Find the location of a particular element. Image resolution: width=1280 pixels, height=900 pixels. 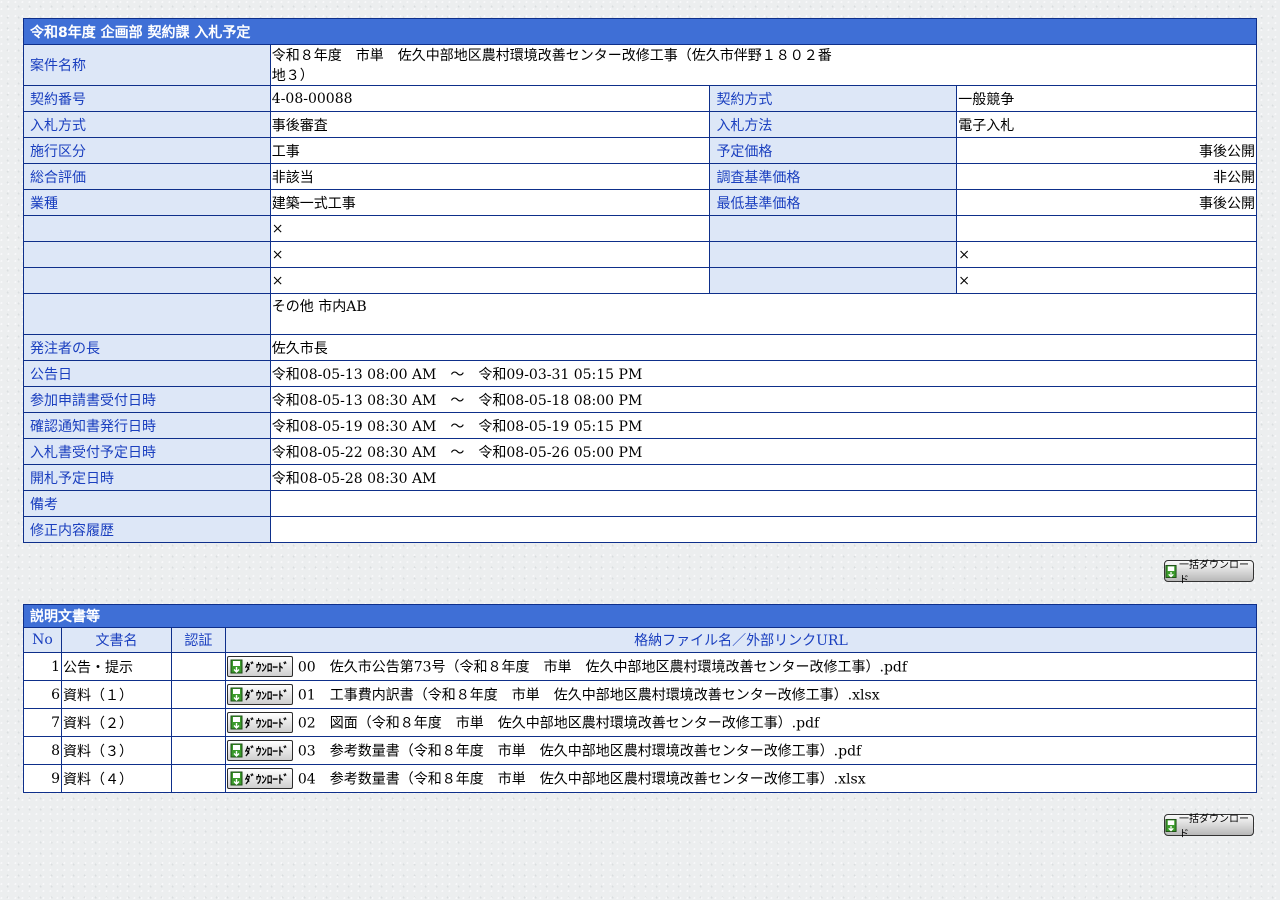

info-label: 業種 is located at coordinates (147, 202).